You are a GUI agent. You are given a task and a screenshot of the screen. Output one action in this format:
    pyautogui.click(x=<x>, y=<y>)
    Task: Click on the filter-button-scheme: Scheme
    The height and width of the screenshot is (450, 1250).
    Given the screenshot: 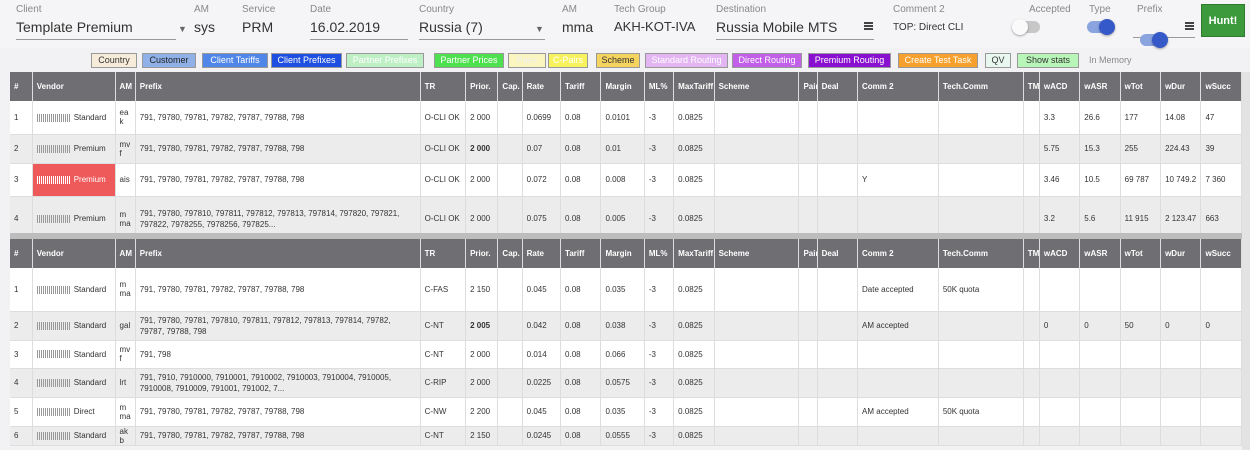 What is the action you would take?
    pyautogui.click(x=618, y=60)
    